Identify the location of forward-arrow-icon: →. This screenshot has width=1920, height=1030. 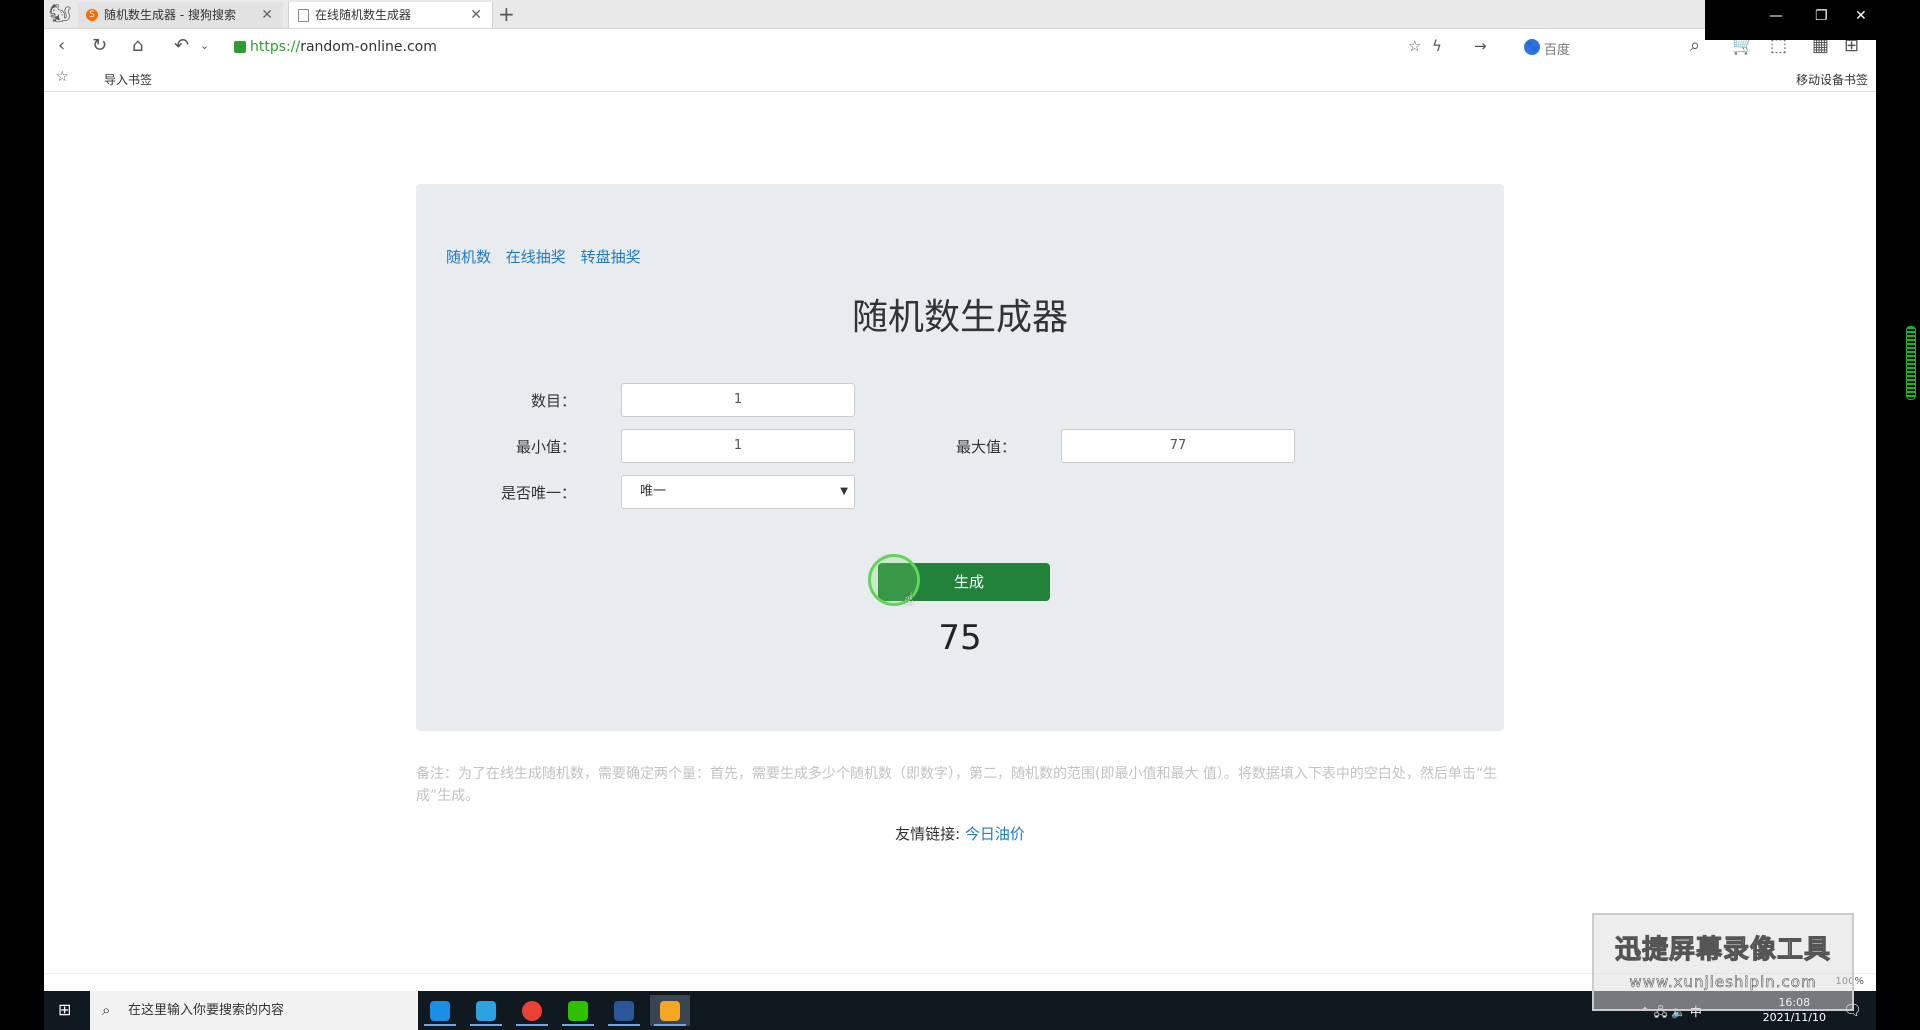
(1480, 46).